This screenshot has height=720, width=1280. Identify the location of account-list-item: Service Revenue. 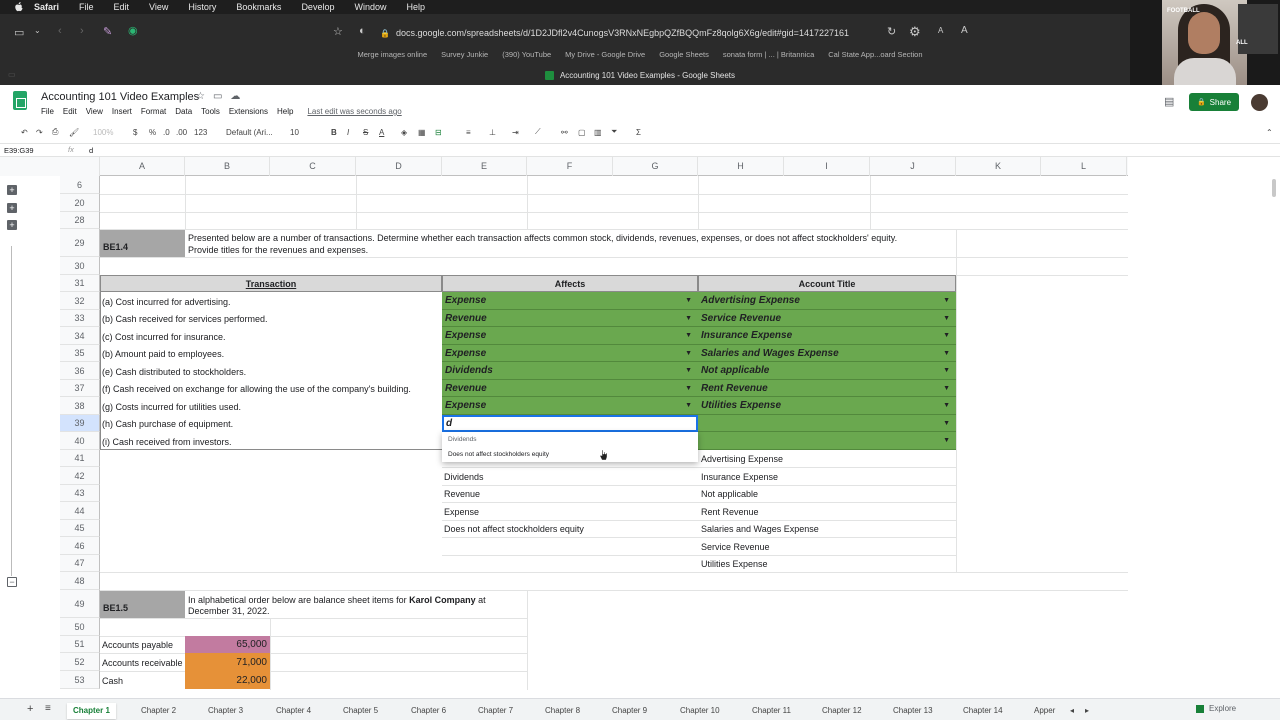
(826, 546).